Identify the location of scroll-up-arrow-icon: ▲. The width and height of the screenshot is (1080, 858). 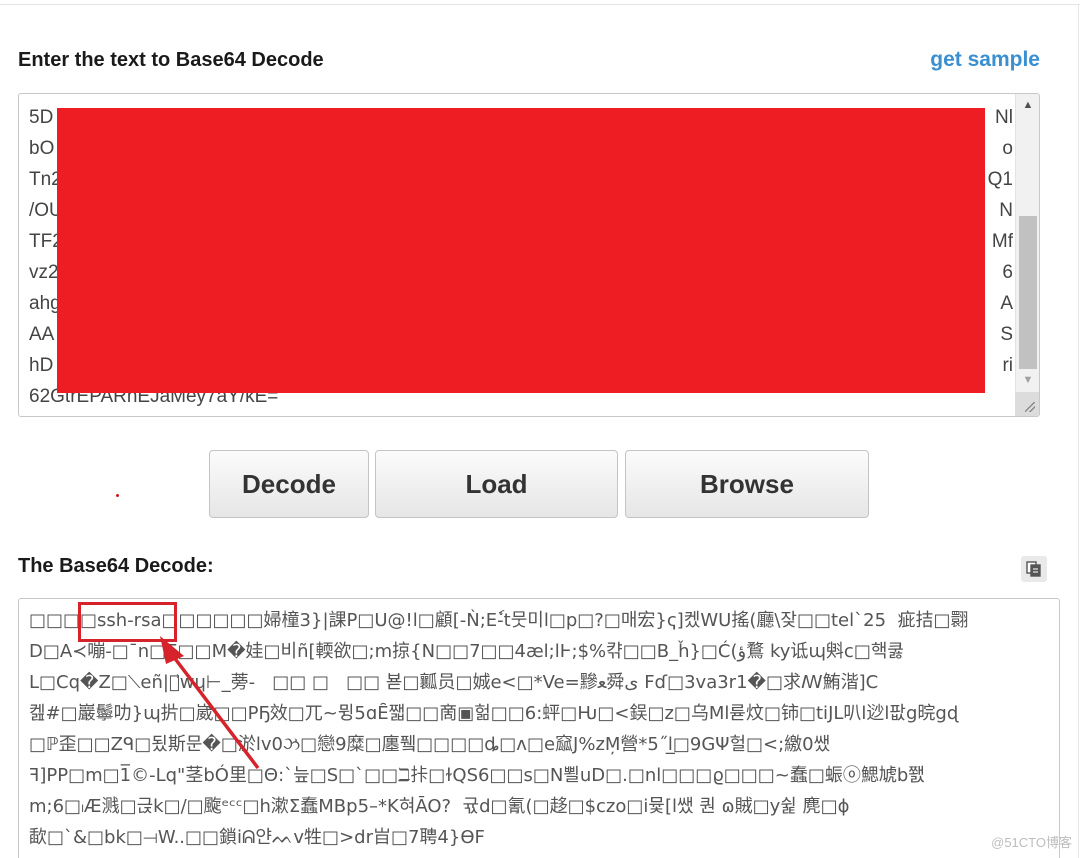
(1027, 105).